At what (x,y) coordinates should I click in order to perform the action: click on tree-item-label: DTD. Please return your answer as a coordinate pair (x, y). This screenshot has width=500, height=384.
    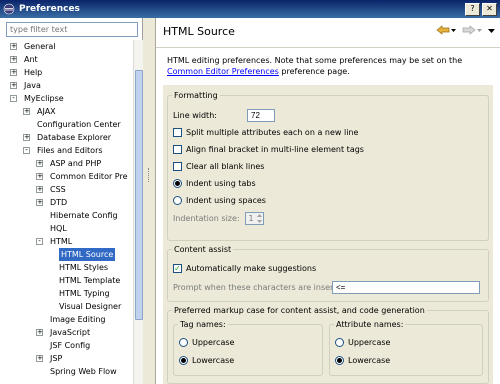
    Looking at the image, I should click on (59, 202).